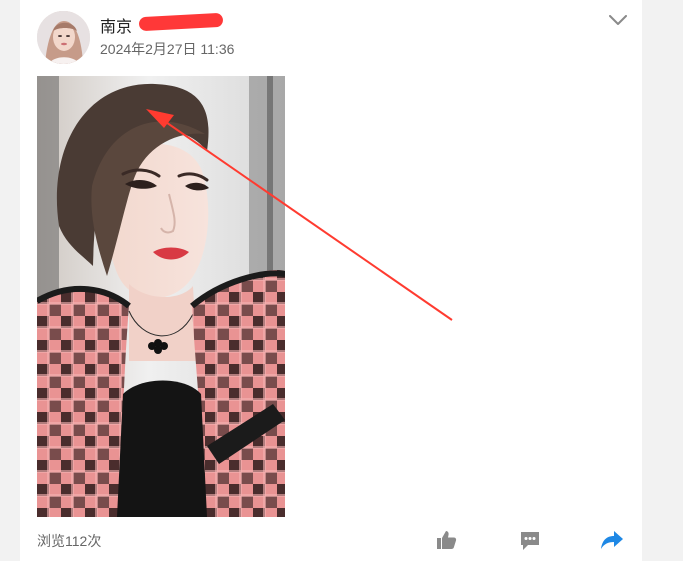 The width and height of the screenshot is (683, 561). I want to click on post-menu-button, so click(618, 20).